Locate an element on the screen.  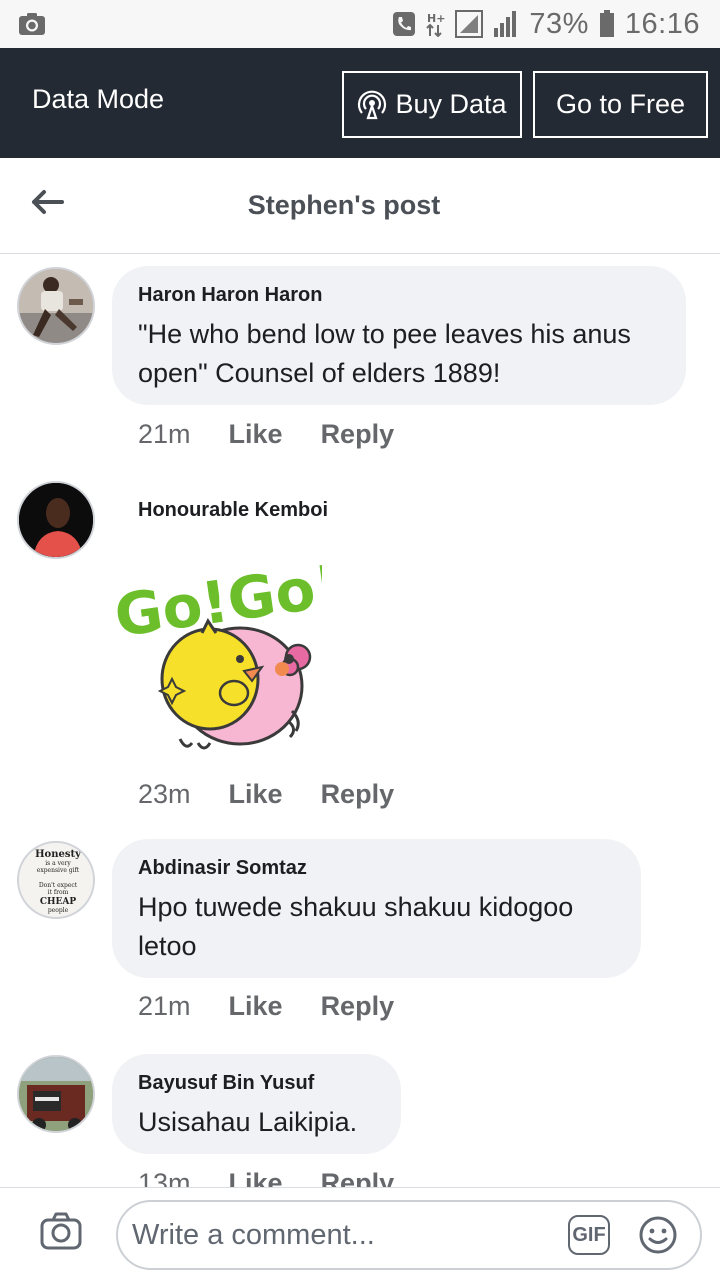
comment-actions: 13m Like Reply is located at coordinates (266, 1177).